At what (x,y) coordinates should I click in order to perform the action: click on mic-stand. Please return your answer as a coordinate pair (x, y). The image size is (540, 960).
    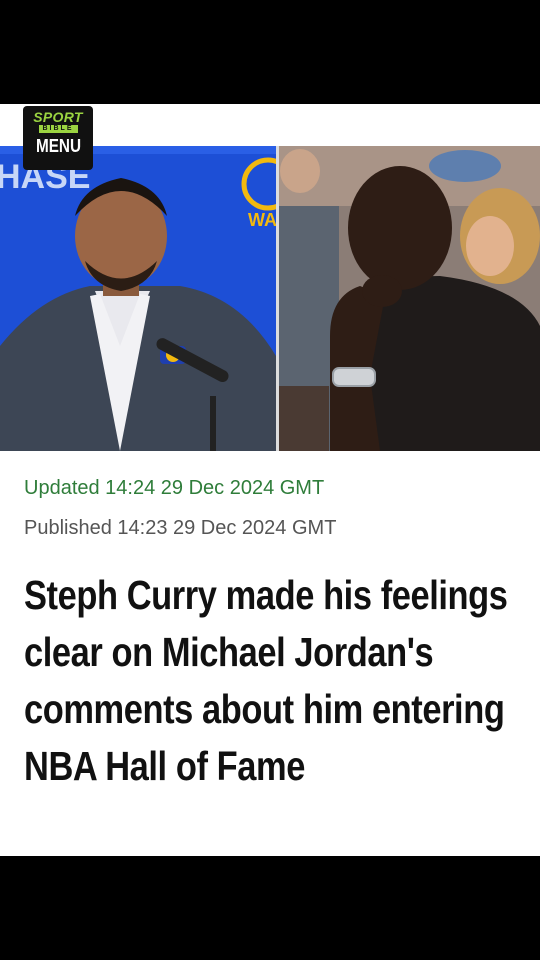
    Looking at the image, I should click on (213, 423).